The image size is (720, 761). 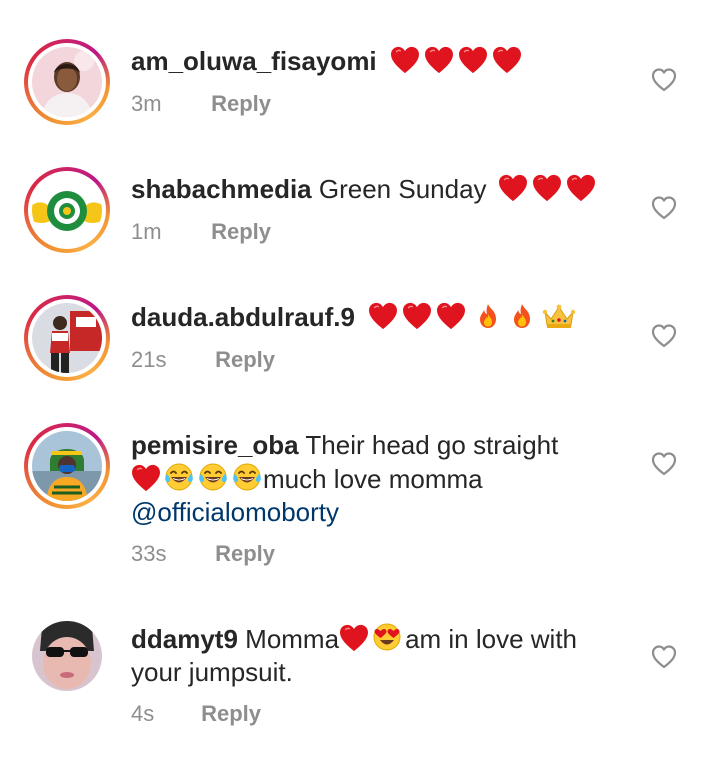 What do you see at coordinates (373, 479) in the screenshot?
I see `comment-body-suffix: much love momma` at bounding box center [373, 479].